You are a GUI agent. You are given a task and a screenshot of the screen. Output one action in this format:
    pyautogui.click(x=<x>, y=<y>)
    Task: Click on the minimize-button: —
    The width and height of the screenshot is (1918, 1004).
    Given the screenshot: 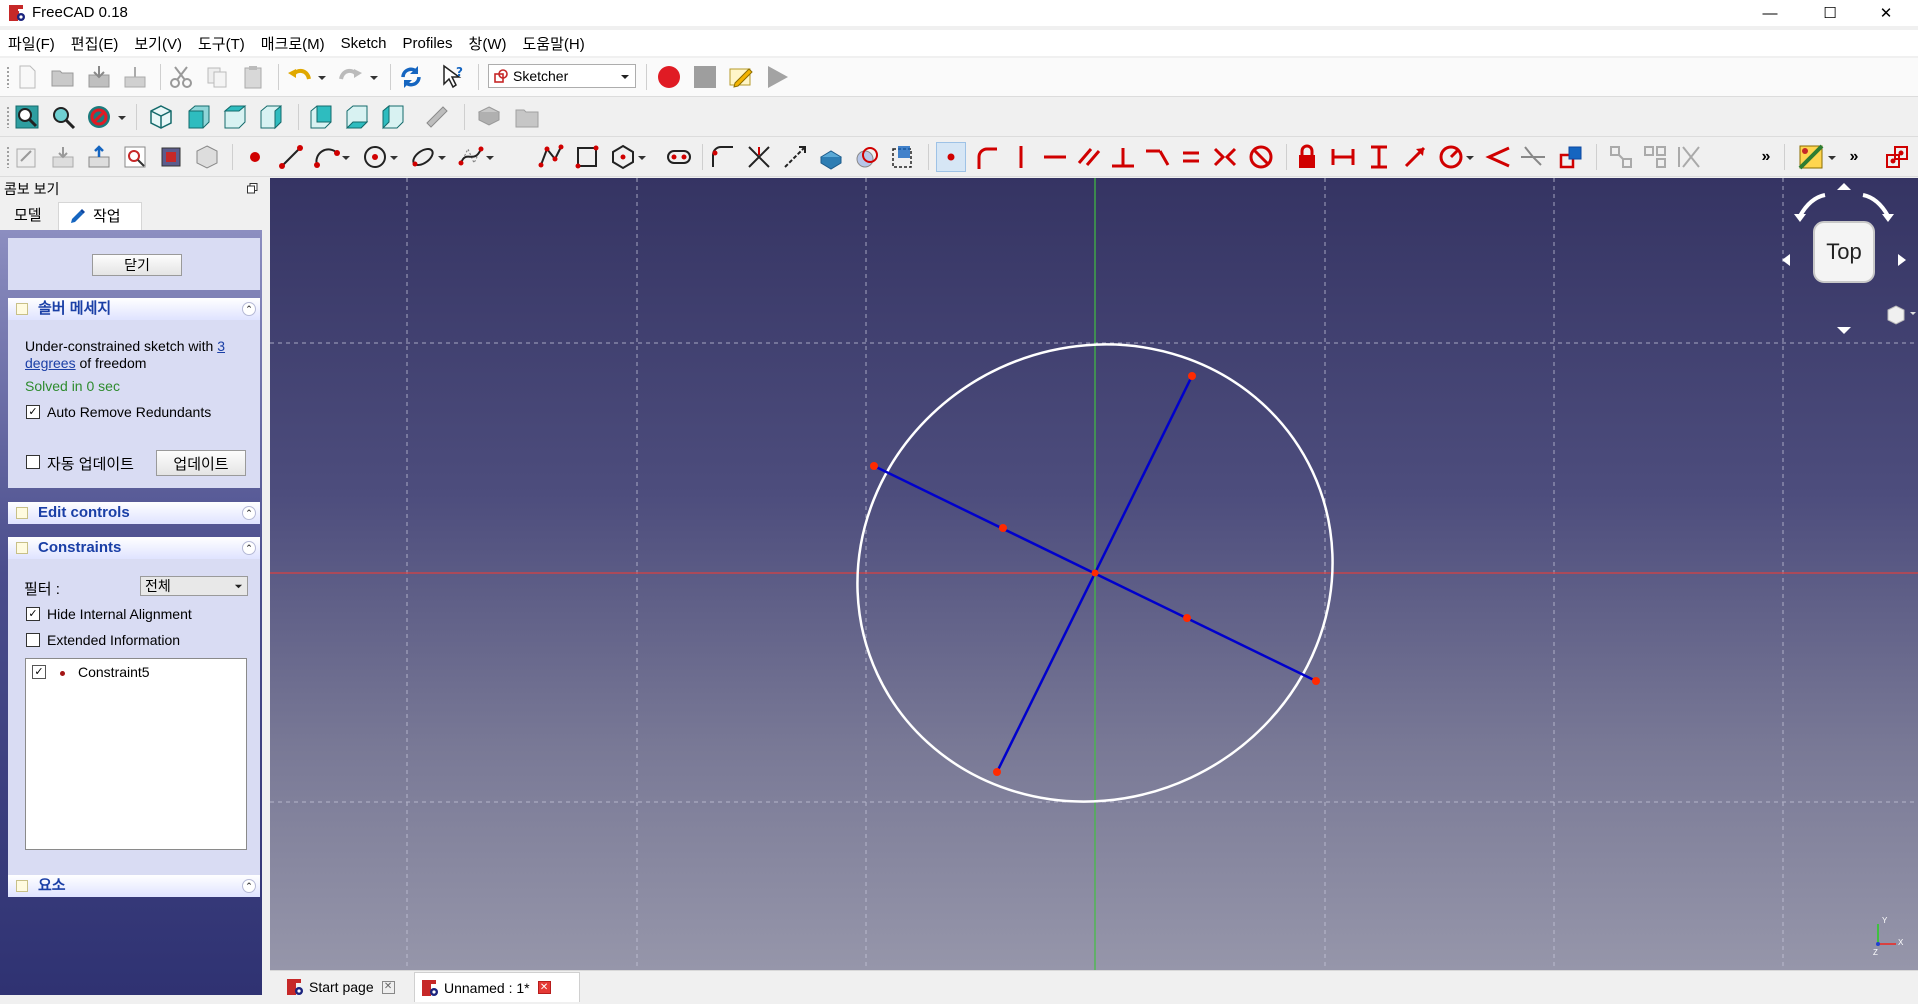 What is the action you would take?
    pyautogui.click(x=1770, y=13)
    